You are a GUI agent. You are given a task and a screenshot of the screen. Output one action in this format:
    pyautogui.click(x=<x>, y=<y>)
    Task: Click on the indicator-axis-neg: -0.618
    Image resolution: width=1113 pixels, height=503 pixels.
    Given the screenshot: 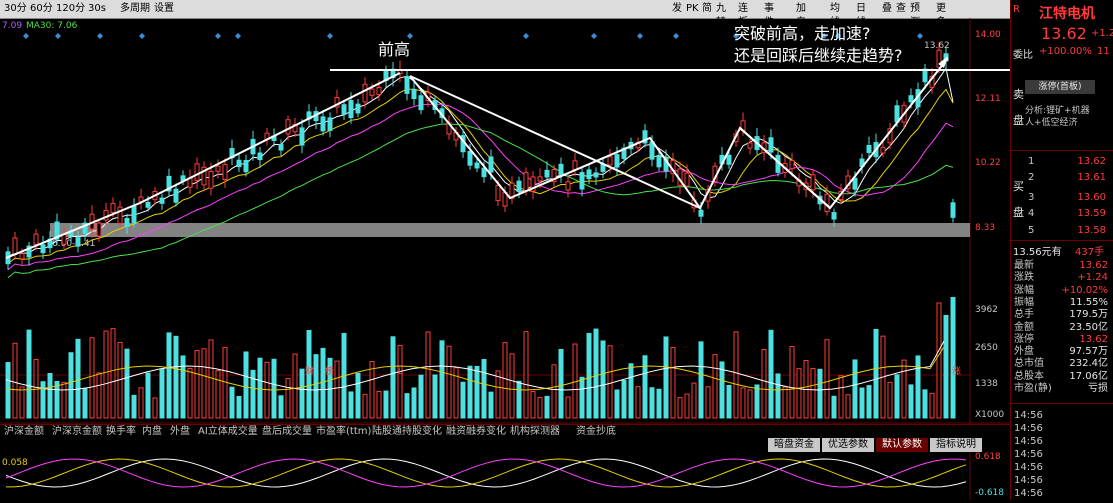 What is the action you would take?
    pyautogui.click(x=990, y=493)
    